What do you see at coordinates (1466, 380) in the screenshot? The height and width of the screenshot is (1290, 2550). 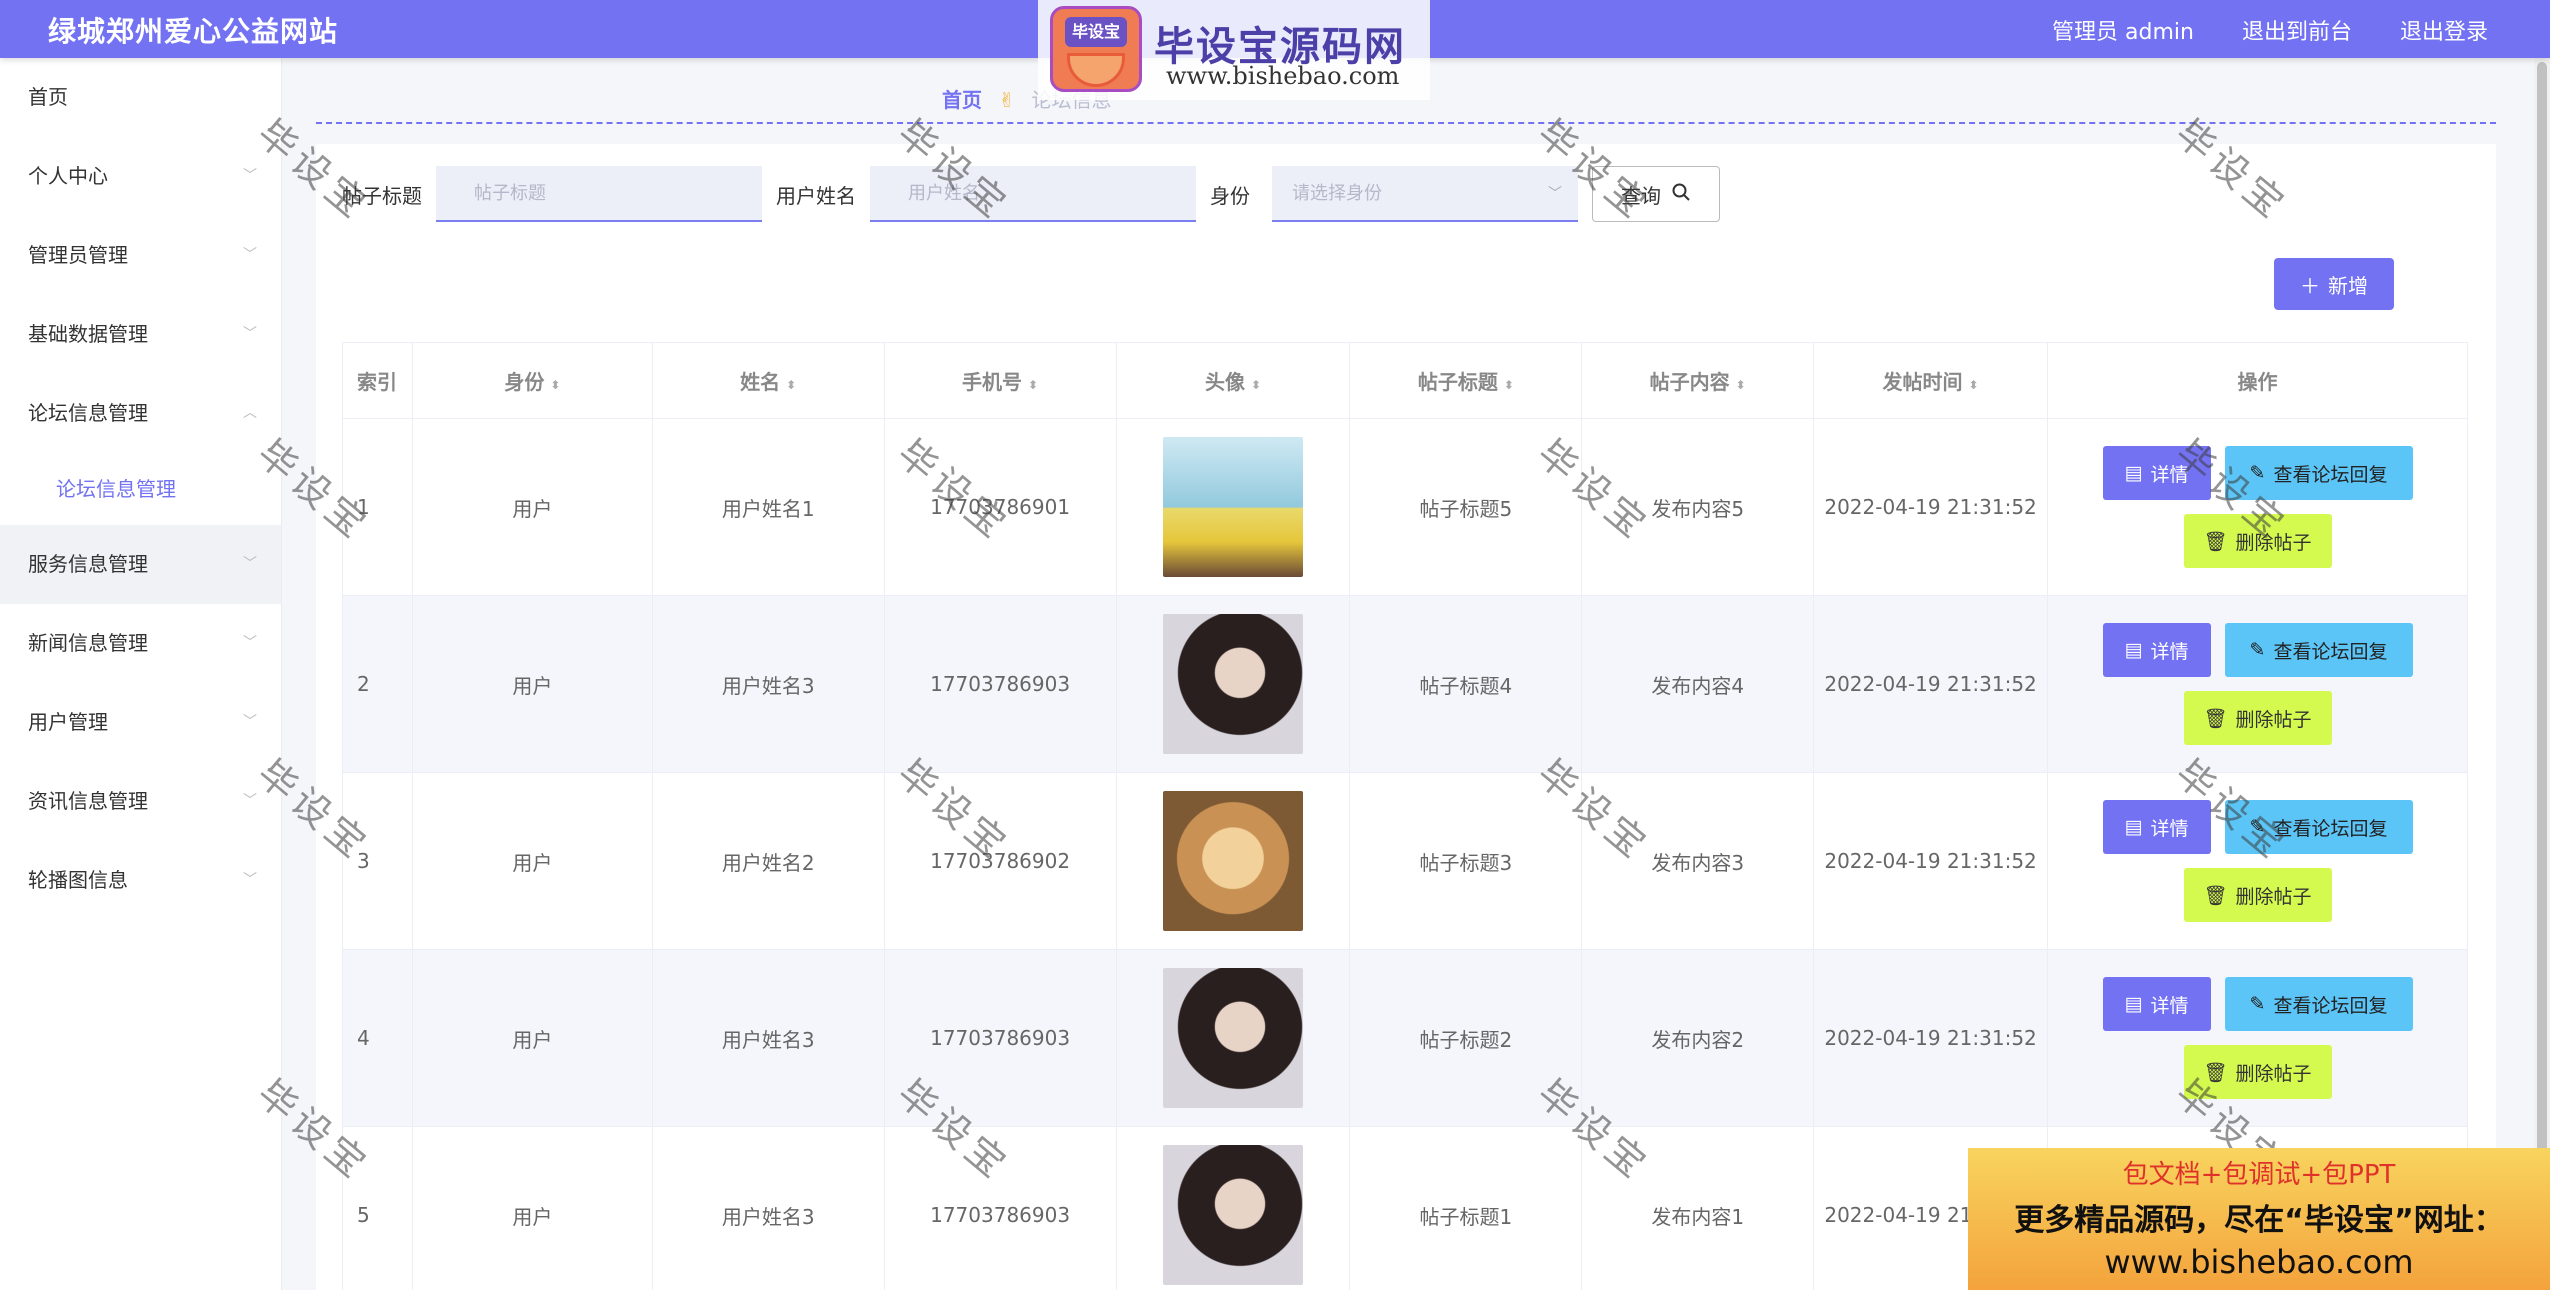 I see `col-post-title: 帖子标题 ⬍` at bounding box center [1466, 380].